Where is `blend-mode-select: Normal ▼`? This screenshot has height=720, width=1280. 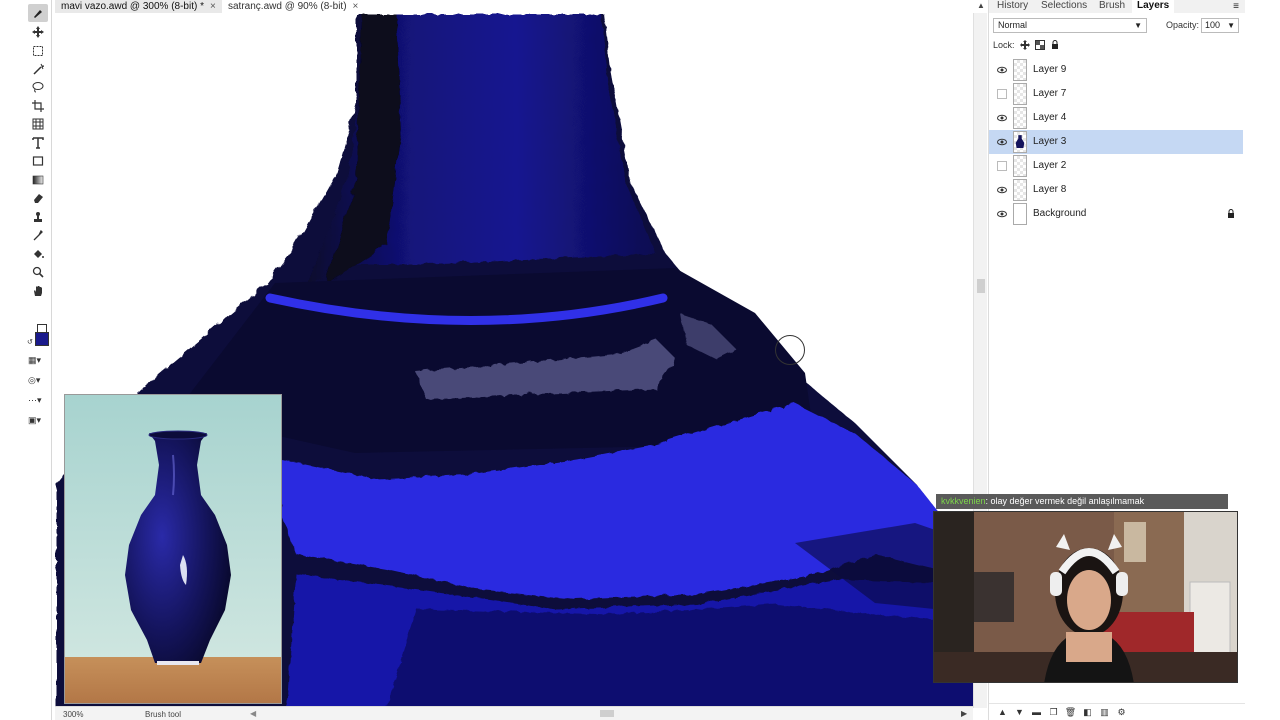
blend-mode-select: Normal ▼ is located at coordinates (1070, 25).